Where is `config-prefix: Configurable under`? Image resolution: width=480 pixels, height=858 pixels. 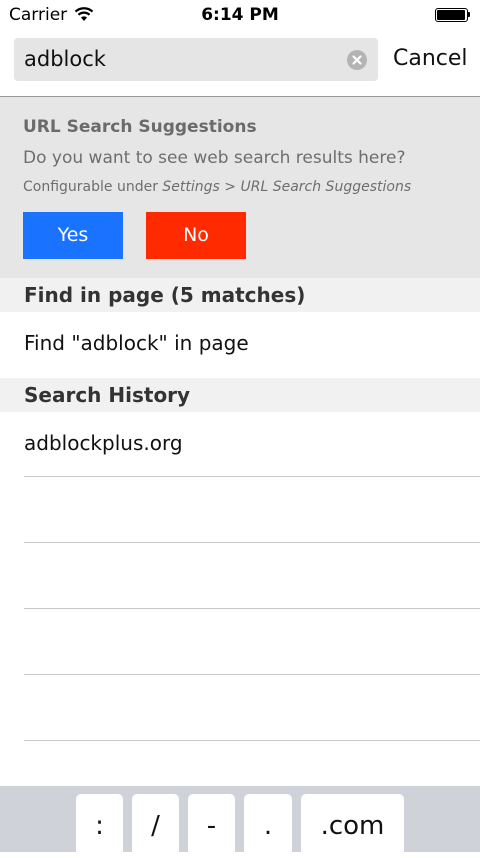
config-prefix: Configurable under is located at coordinates (93, 187).